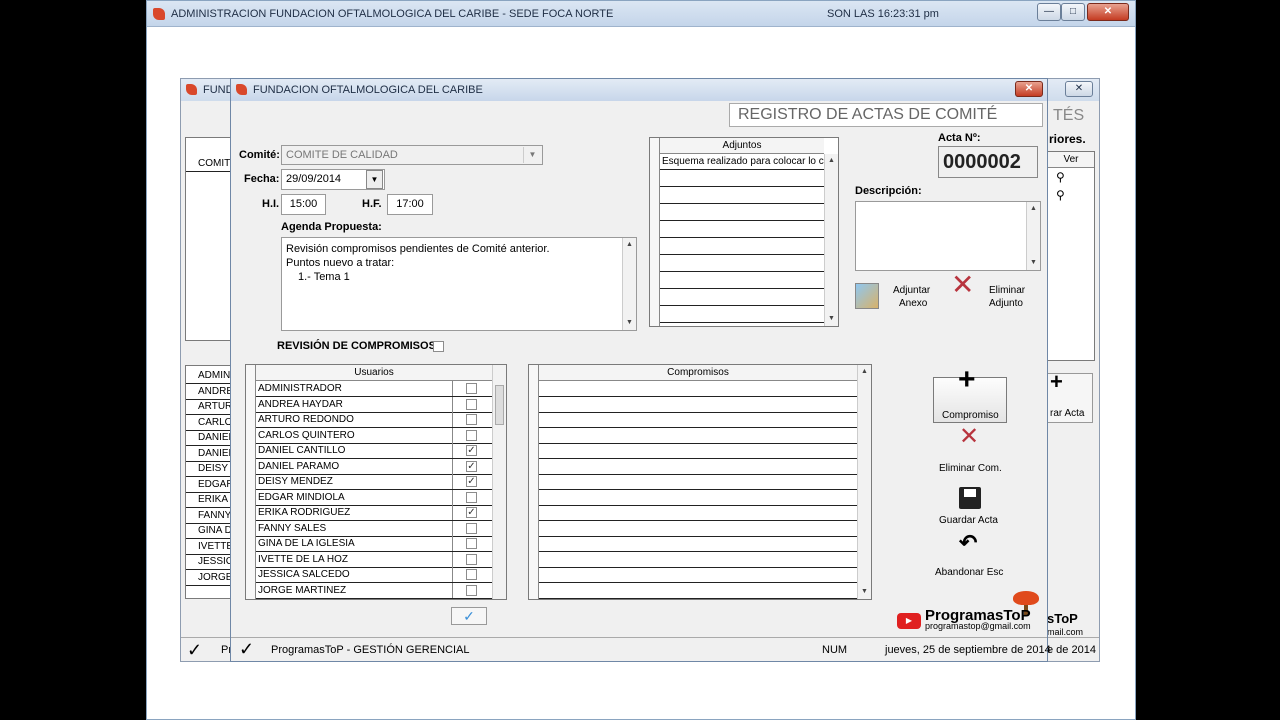 This screenshot has width=1280, height=720. What do you see at coordinates (1006, 303) in the screenshot?
I see `adjunto-label: Adjunto` at bounding box center [1006, 303].